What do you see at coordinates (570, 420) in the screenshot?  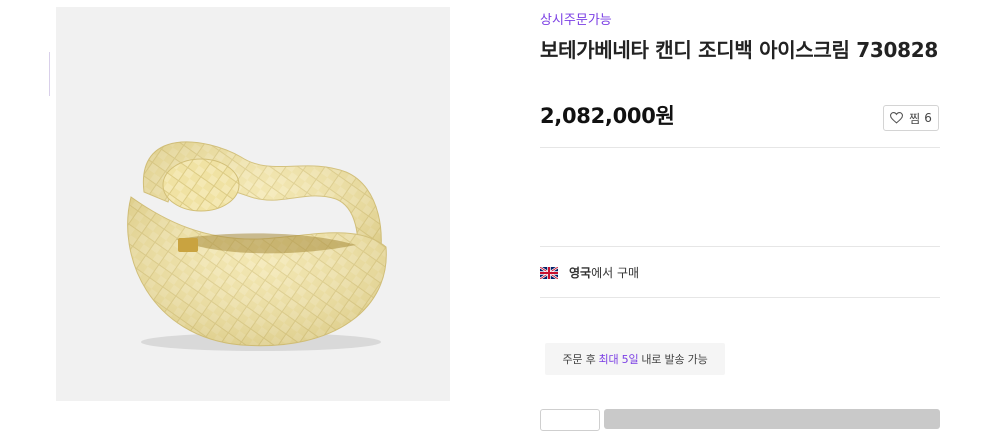 I see `quantity-selector` at bounding box center [570, 420].